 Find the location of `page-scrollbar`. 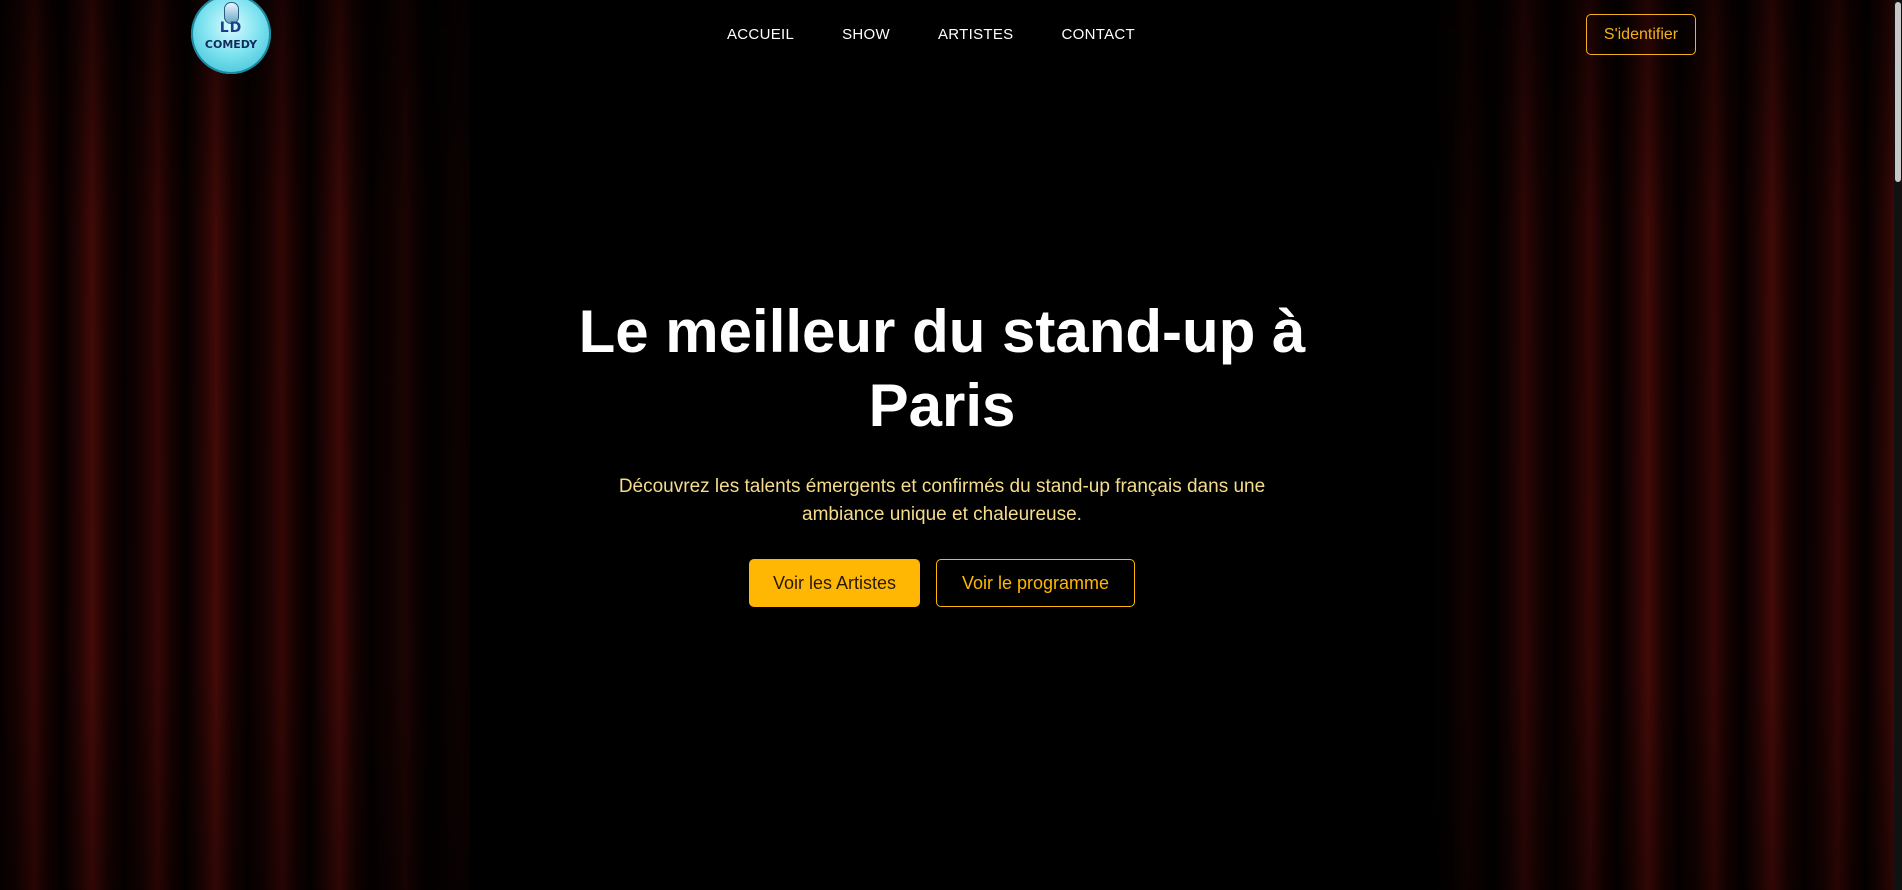

page-scrollbar is located at coordinates (1898, 445).